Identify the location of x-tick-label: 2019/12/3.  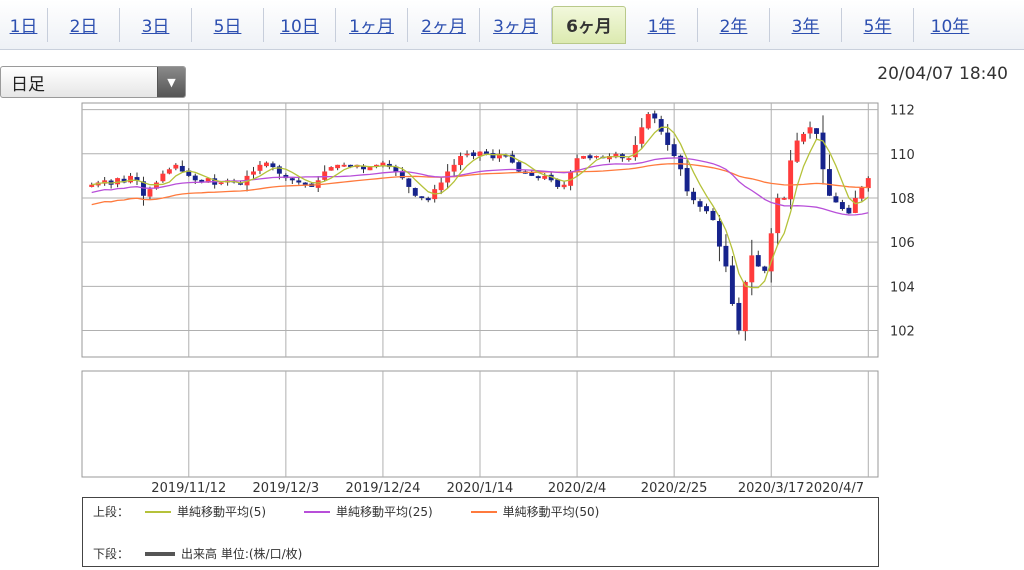
(286, 488).